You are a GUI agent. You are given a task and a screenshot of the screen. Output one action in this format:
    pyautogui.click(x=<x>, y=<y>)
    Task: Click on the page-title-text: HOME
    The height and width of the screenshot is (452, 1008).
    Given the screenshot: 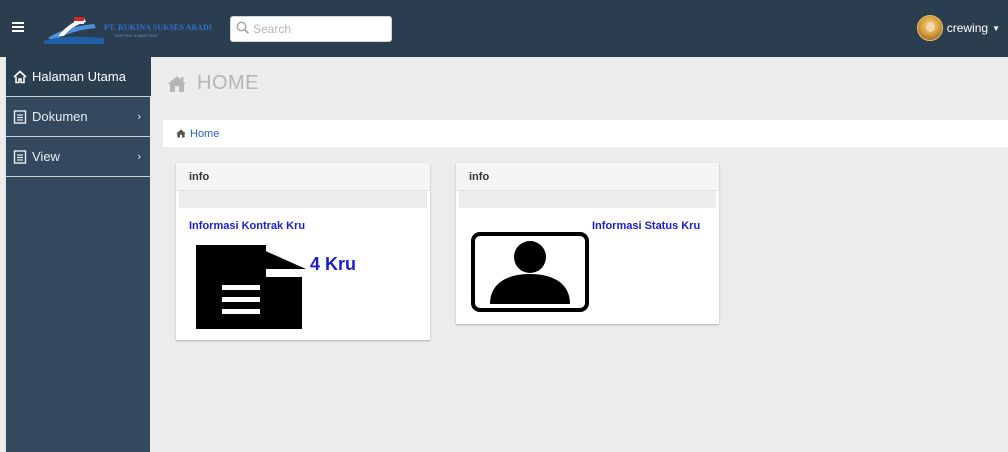 What is the action you would take?
    pyautogui.click(x=228, y=83)
    